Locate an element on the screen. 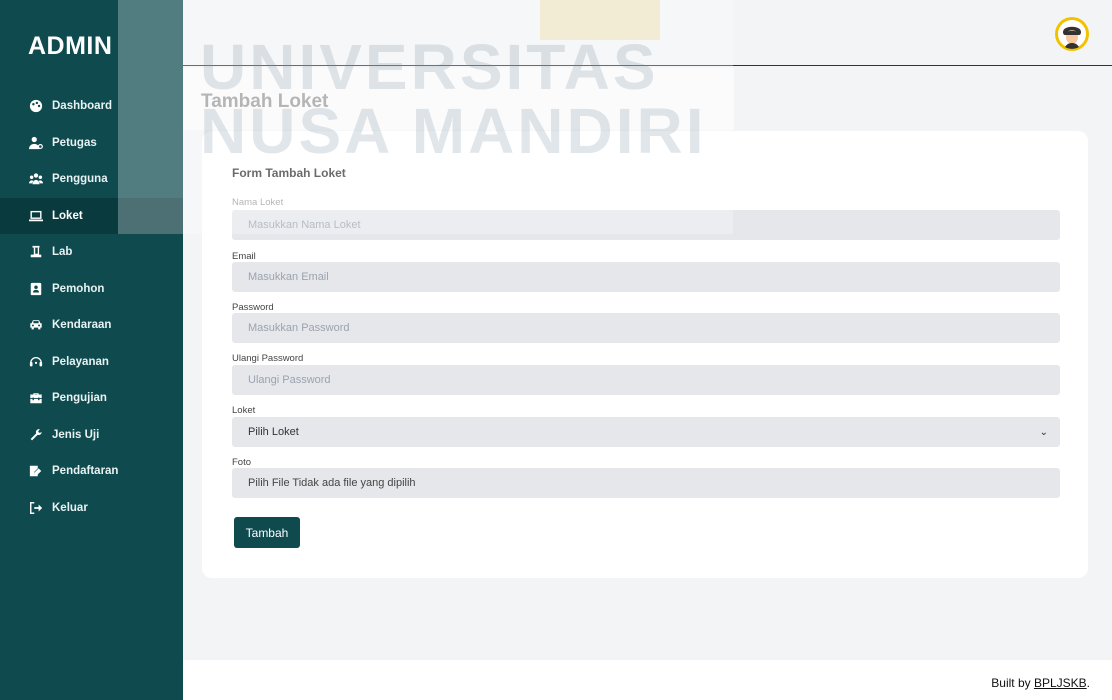 The height and width of the screenshot is (700, 1112). ulangi-password-input: Ulangi Password is located at coordinates (646, 380).